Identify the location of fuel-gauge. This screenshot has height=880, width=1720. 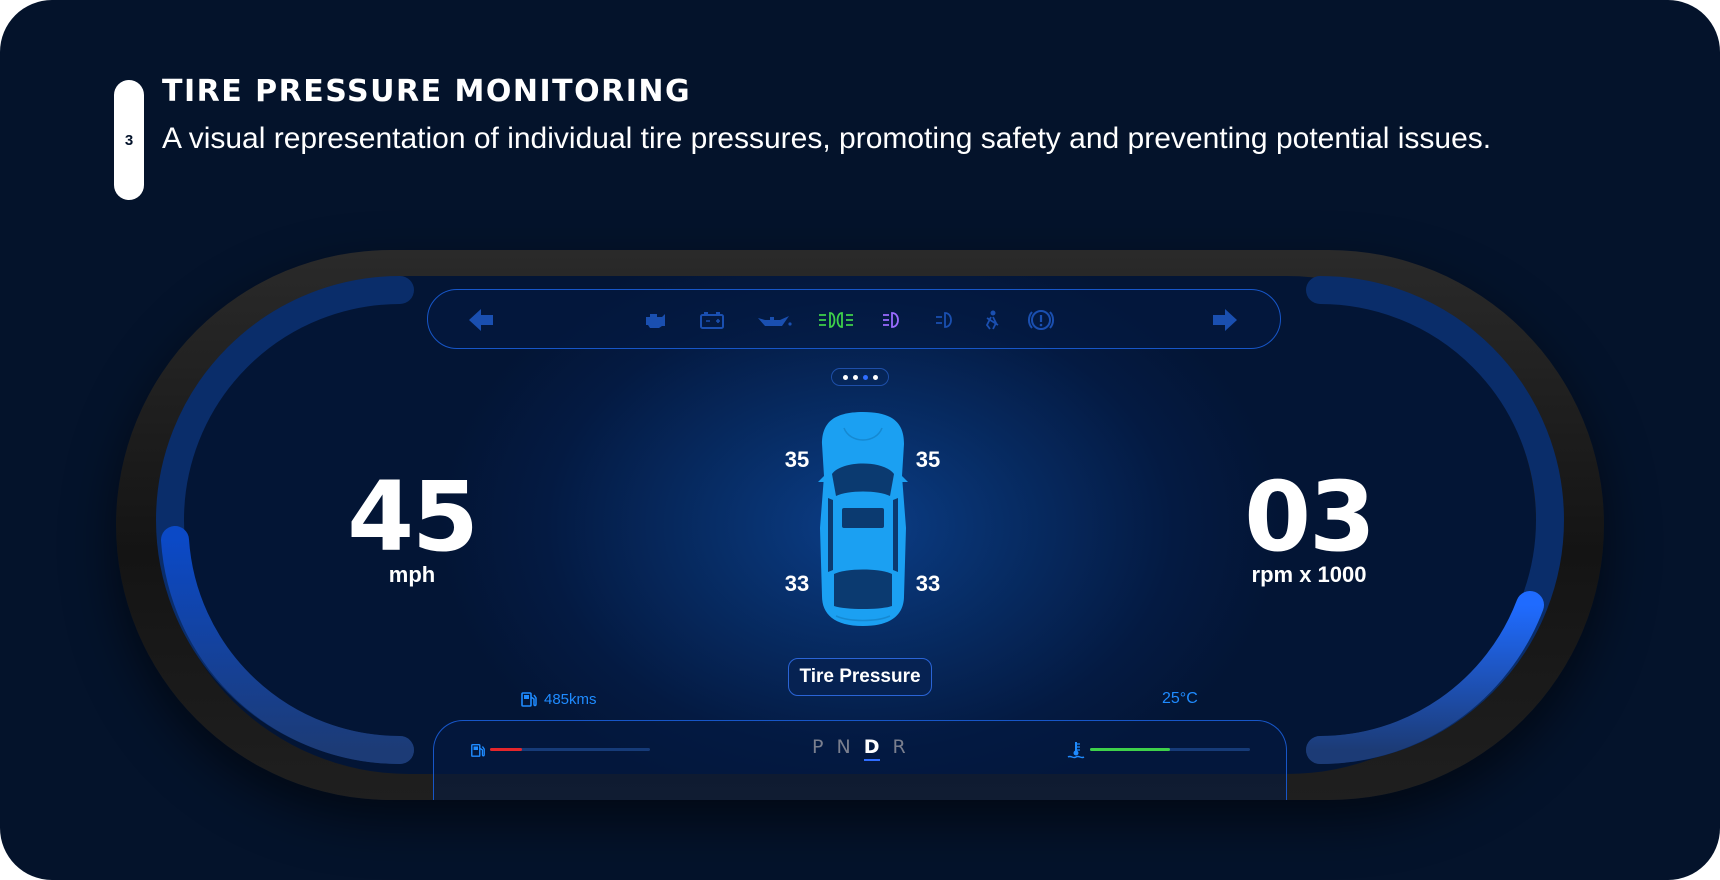
(570, 749).